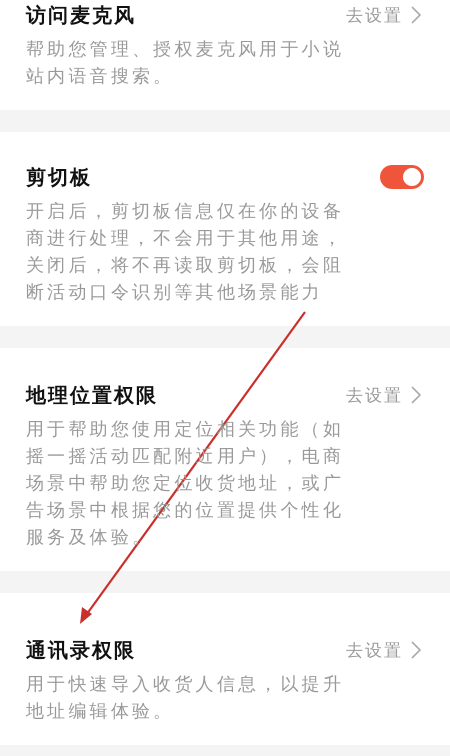 The image size is (450, 756). What do you see at coordinates (81, 15) in the screenshot?
I see `permission-title: 访问麦克风` at bounding box center [81, 15].